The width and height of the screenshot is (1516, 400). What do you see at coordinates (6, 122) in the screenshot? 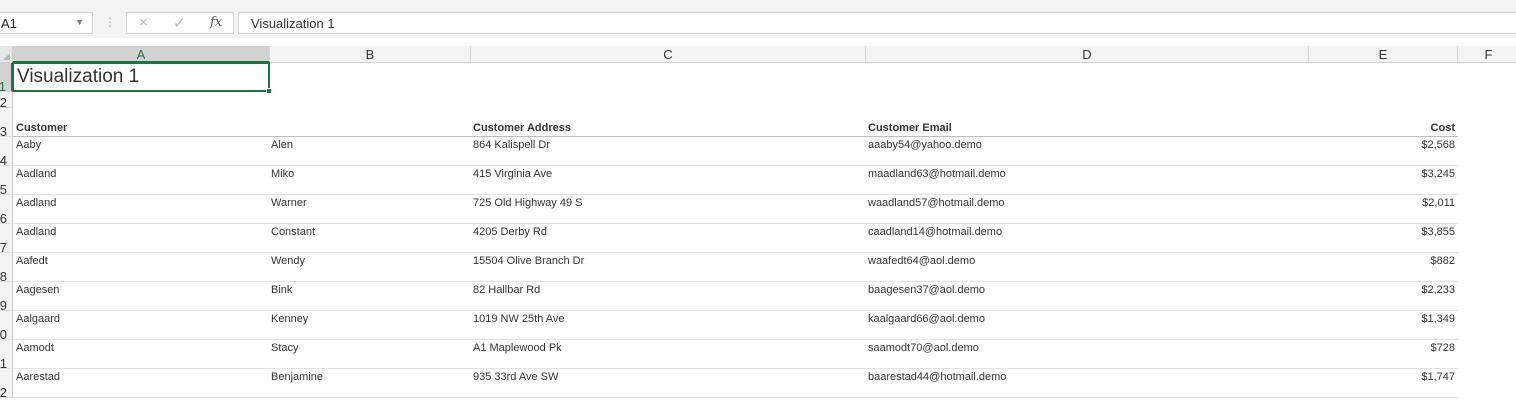
I see `row-header-3: 3` at bounding box center [6, 122].